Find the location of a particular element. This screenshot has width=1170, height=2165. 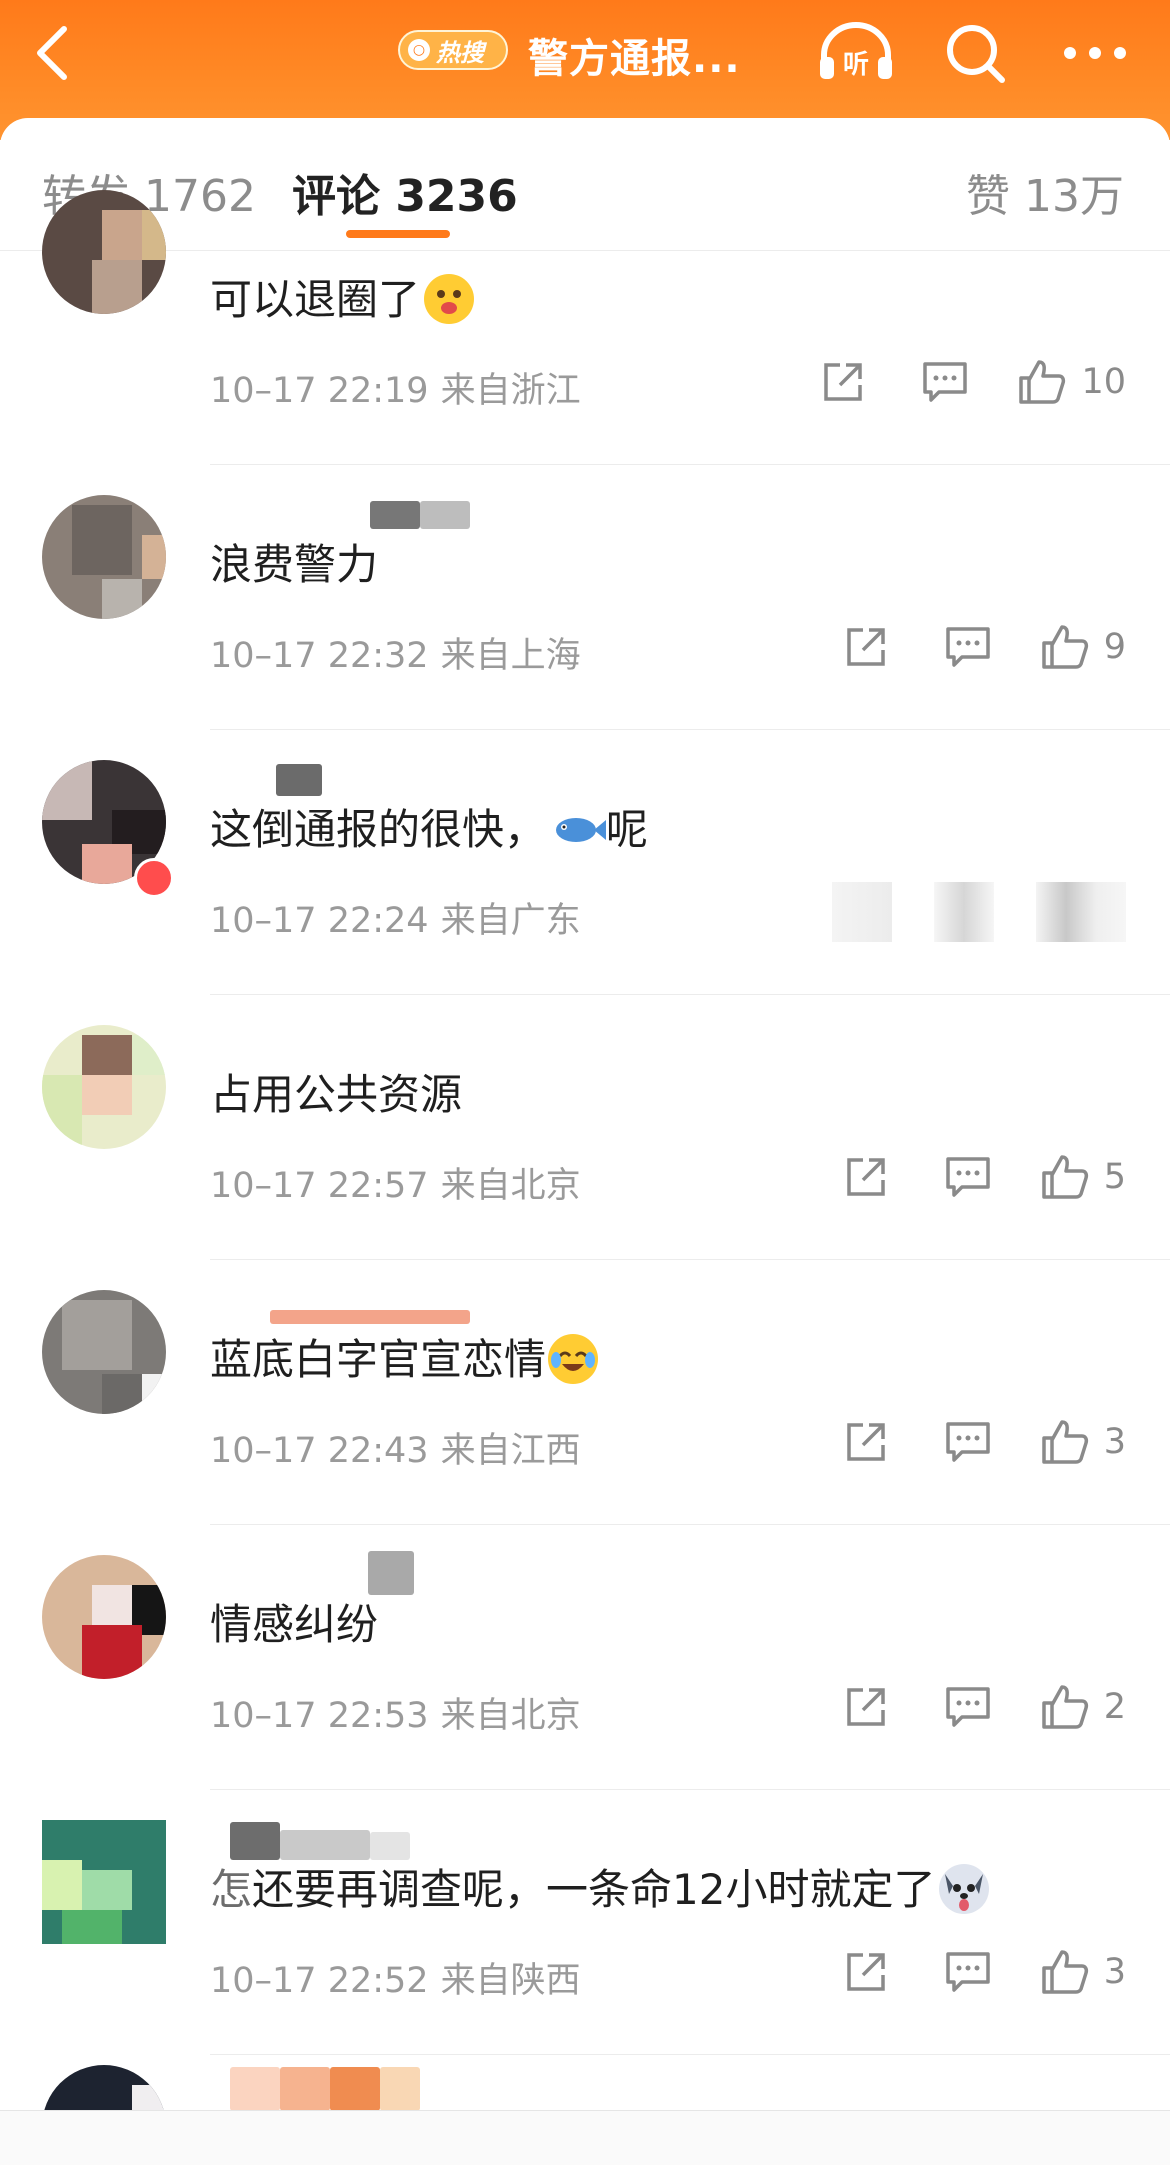

like-button: 2 is located at coordinates (1083, 1707).